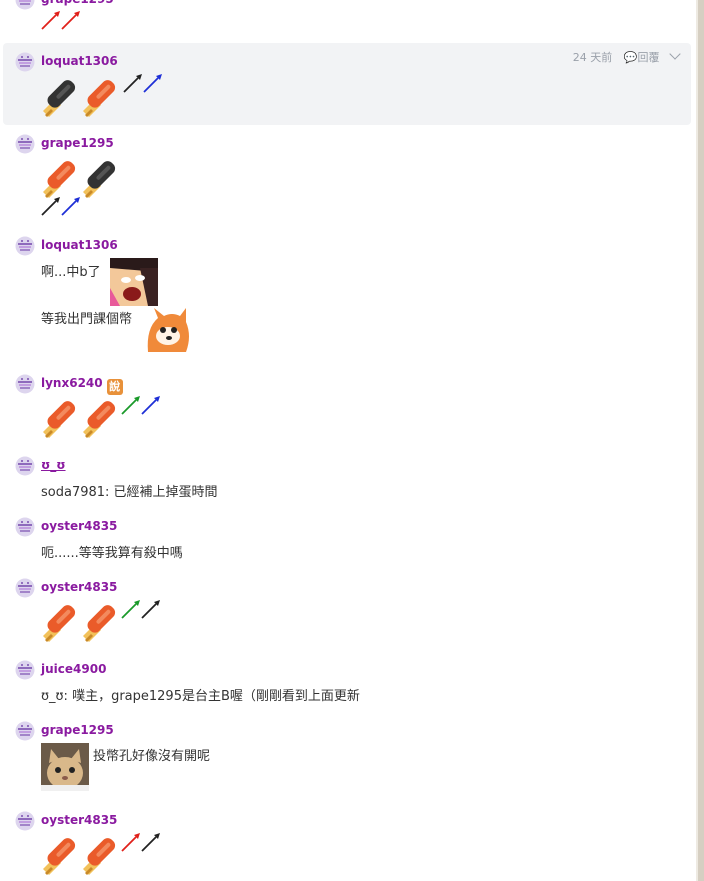  Describe the element at coordinates (642, 57) in the screenshot. I see `reply-button: 💬回覆` at that location.